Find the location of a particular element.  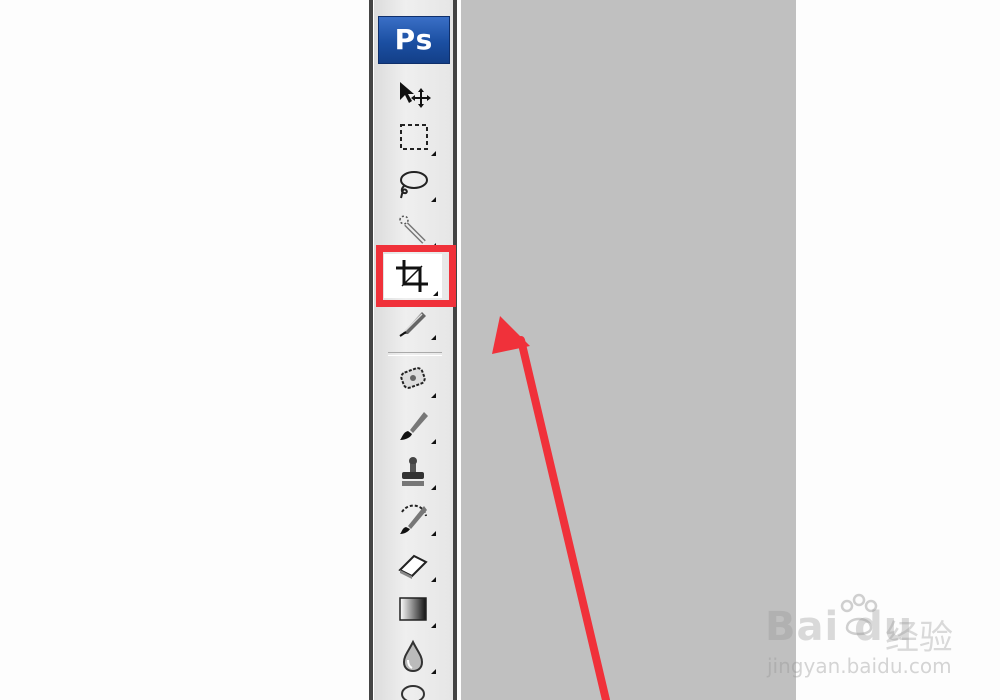

rectangular-marquee-icon is located at coordinates (414, 137).